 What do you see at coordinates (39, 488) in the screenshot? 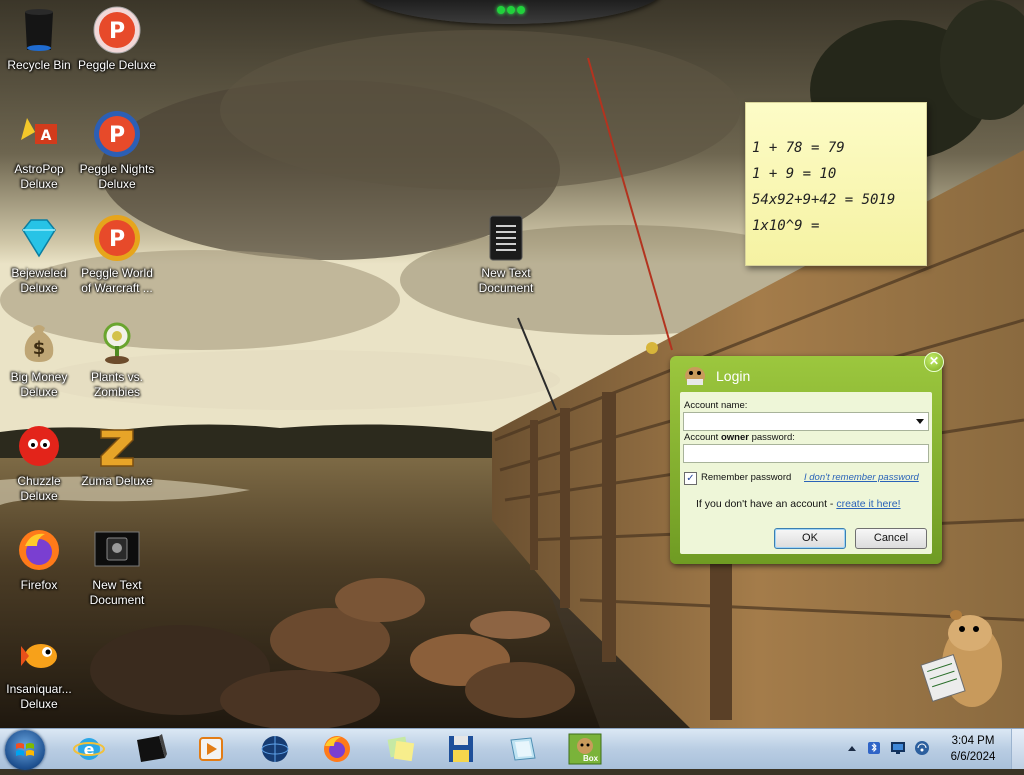
I see `desktop-icon-label: Chuzzle Deluxe` at bounding box center [39, 488].